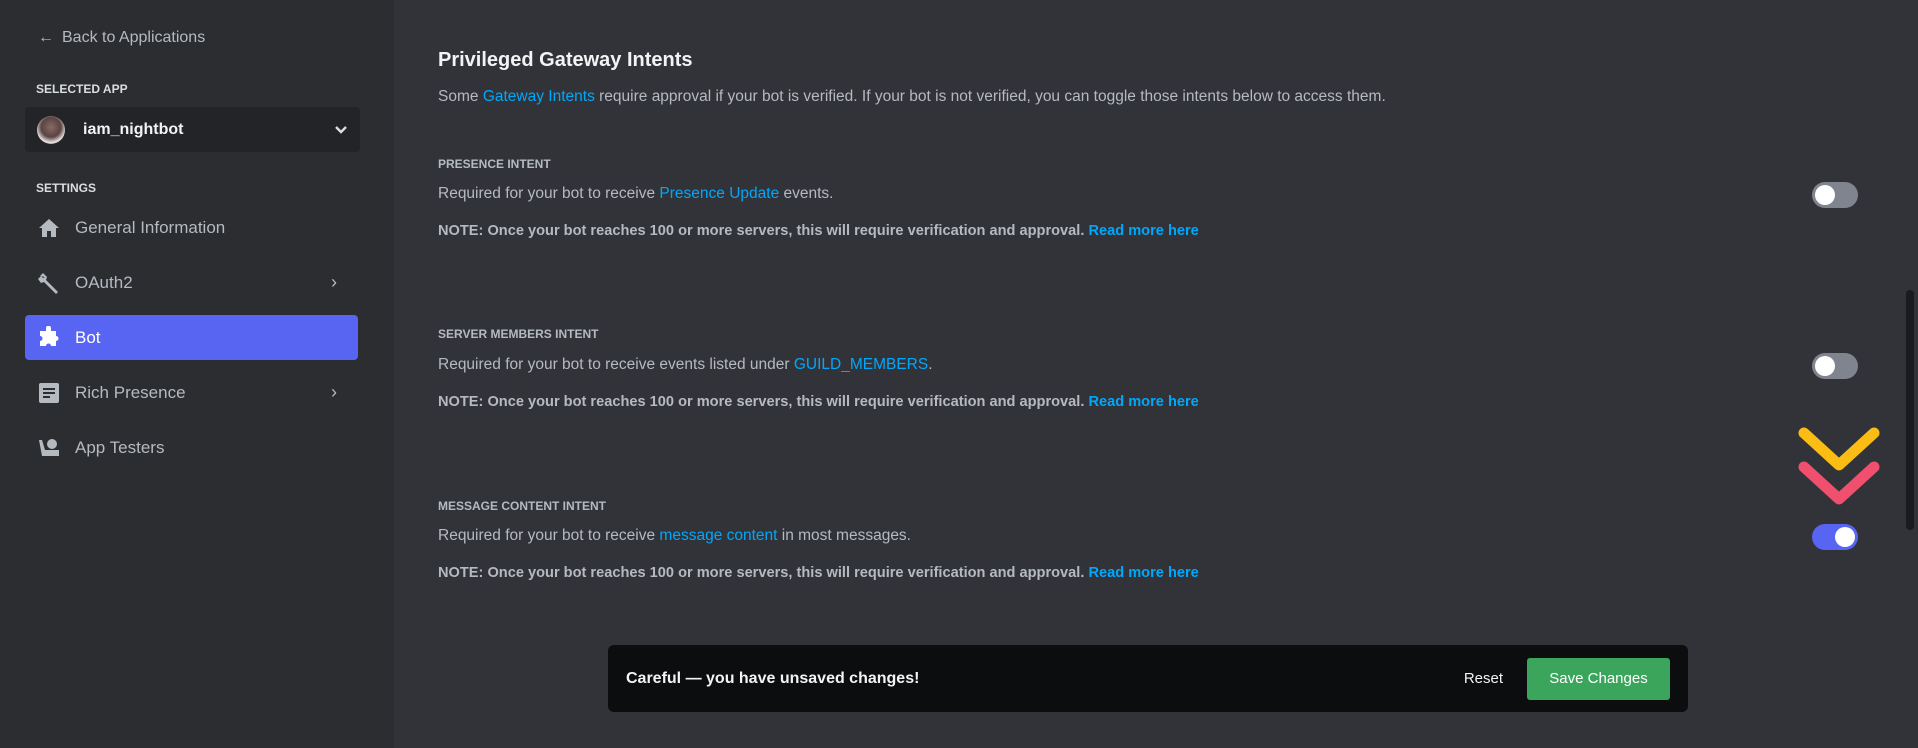  Describe the element at coordinates (341, 129) in the screenshot. I see `chevron-down-icon` at that location.